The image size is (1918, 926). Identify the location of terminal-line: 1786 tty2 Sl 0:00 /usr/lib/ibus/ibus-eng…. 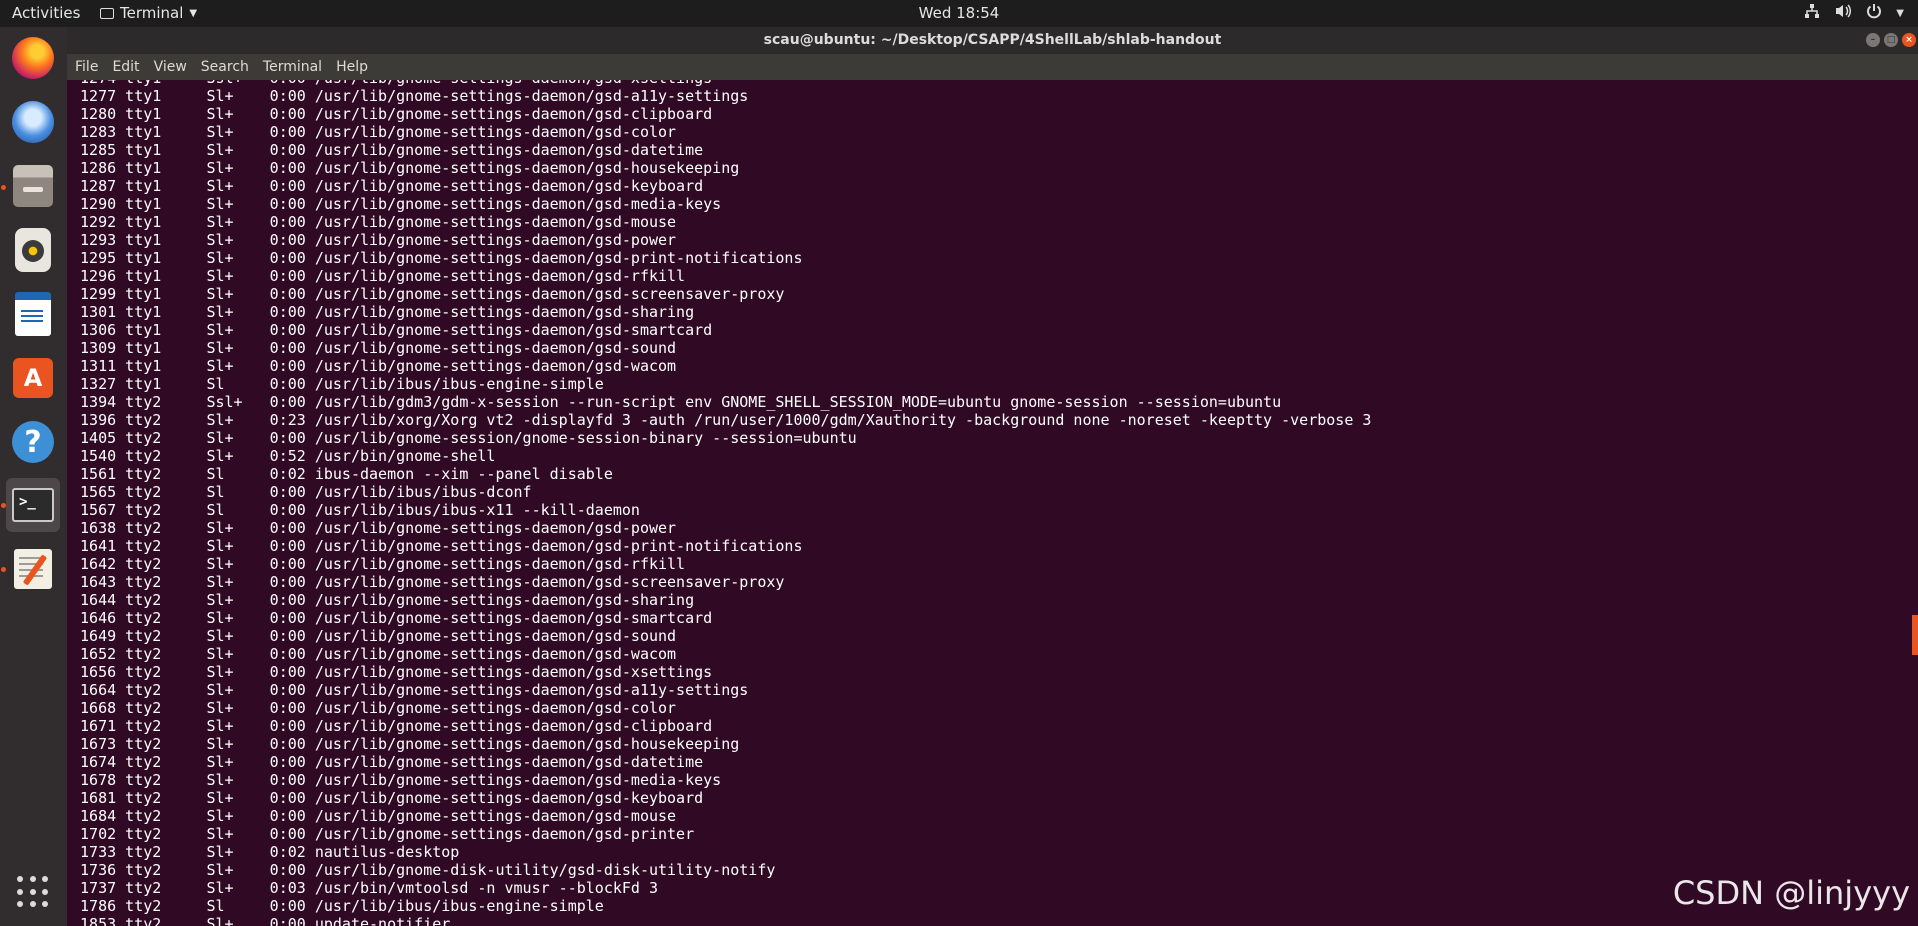
(337, 906).